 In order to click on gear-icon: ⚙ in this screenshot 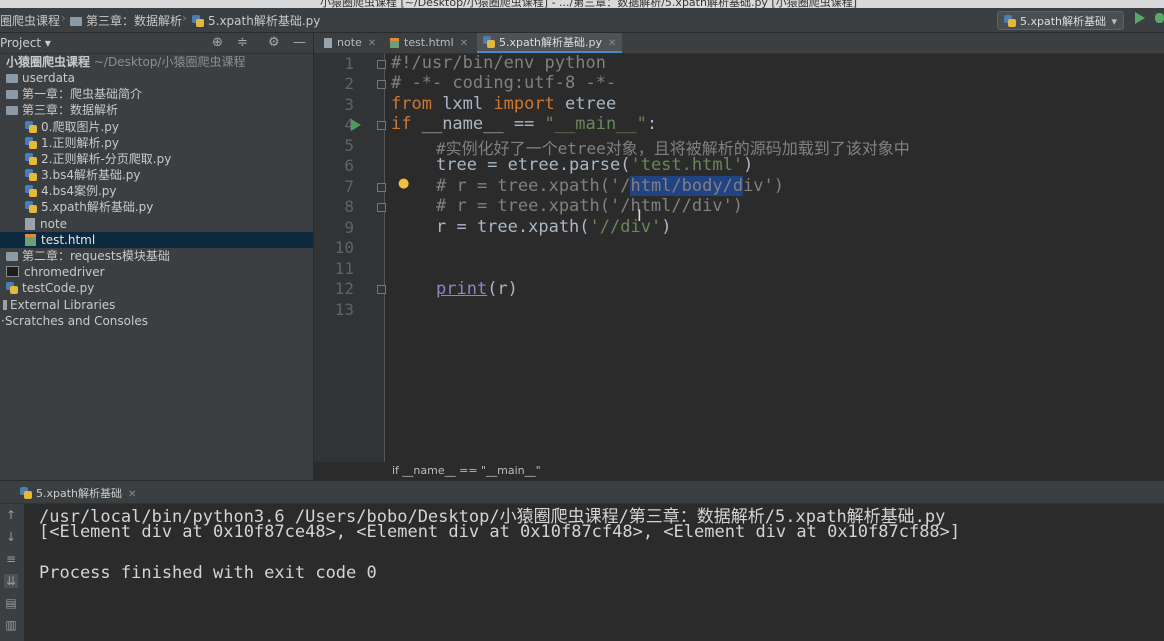, I will do `click(274, 42)`.